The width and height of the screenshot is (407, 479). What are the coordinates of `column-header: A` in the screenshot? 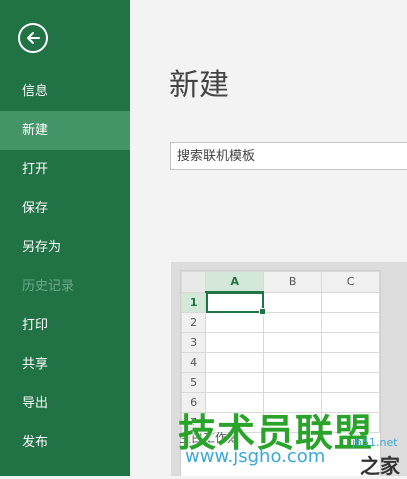 It's located at (235, 282).